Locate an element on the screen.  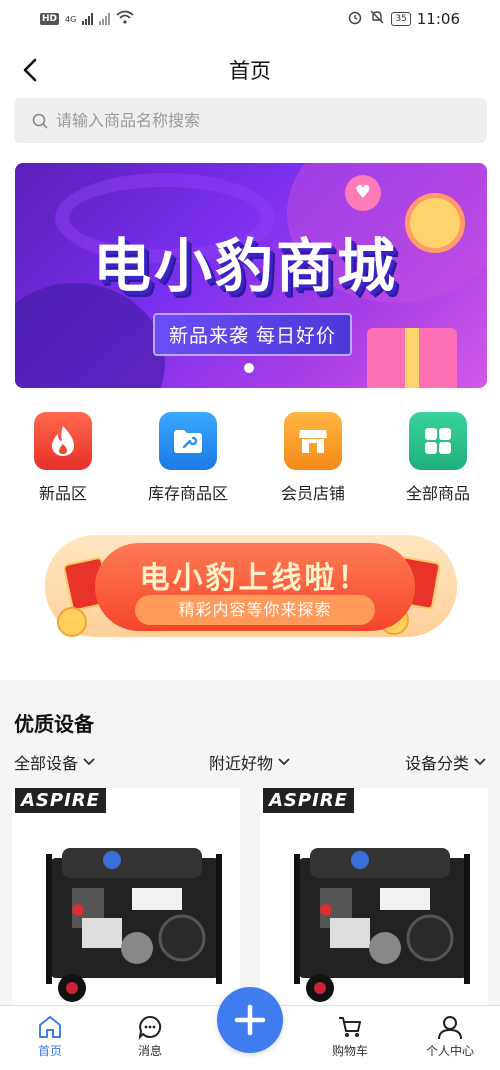
back-button is located at coordinates (30, 70).